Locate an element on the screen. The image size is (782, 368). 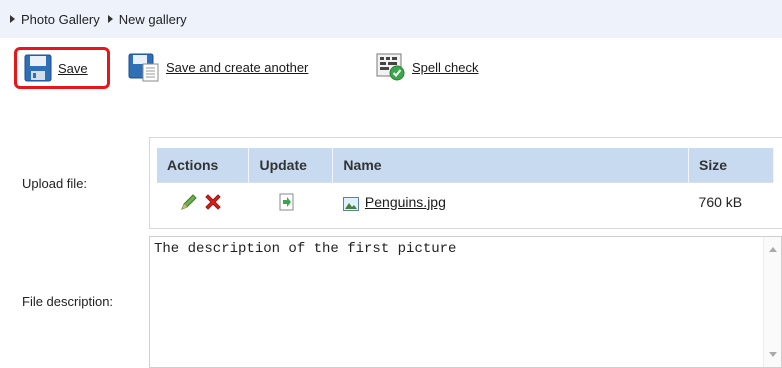
spell-check-icon is located at coordinates (390, 67).